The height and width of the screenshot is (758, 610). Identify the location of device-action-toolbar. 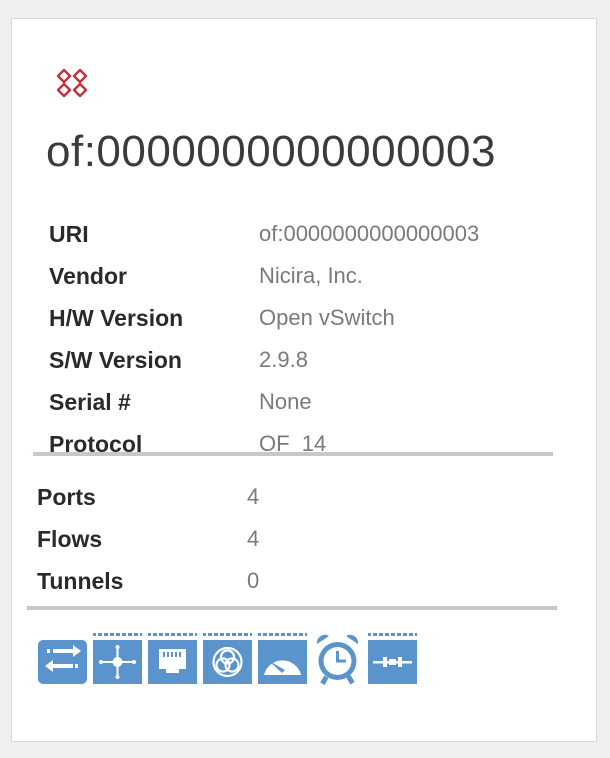
(227, 659).